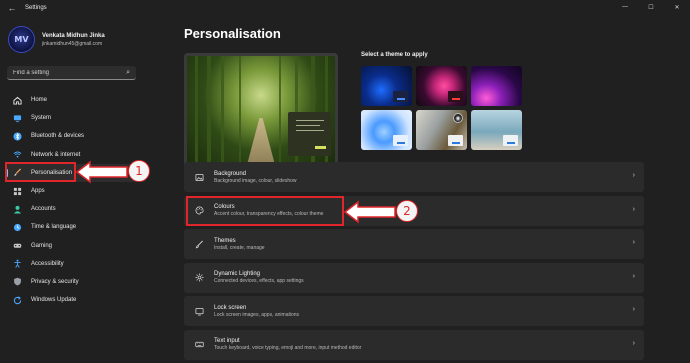  What do you see at coordinates (39, 100) in the screenshot?
I see `sidebar-item-label: Home` at bounding box center [39, 100].